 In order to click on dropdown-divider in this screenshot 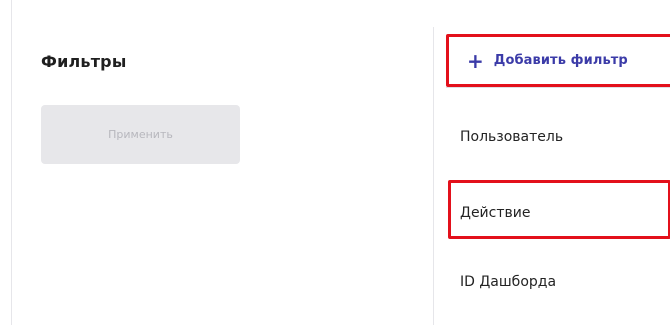, I will do `click(558, 87)`.